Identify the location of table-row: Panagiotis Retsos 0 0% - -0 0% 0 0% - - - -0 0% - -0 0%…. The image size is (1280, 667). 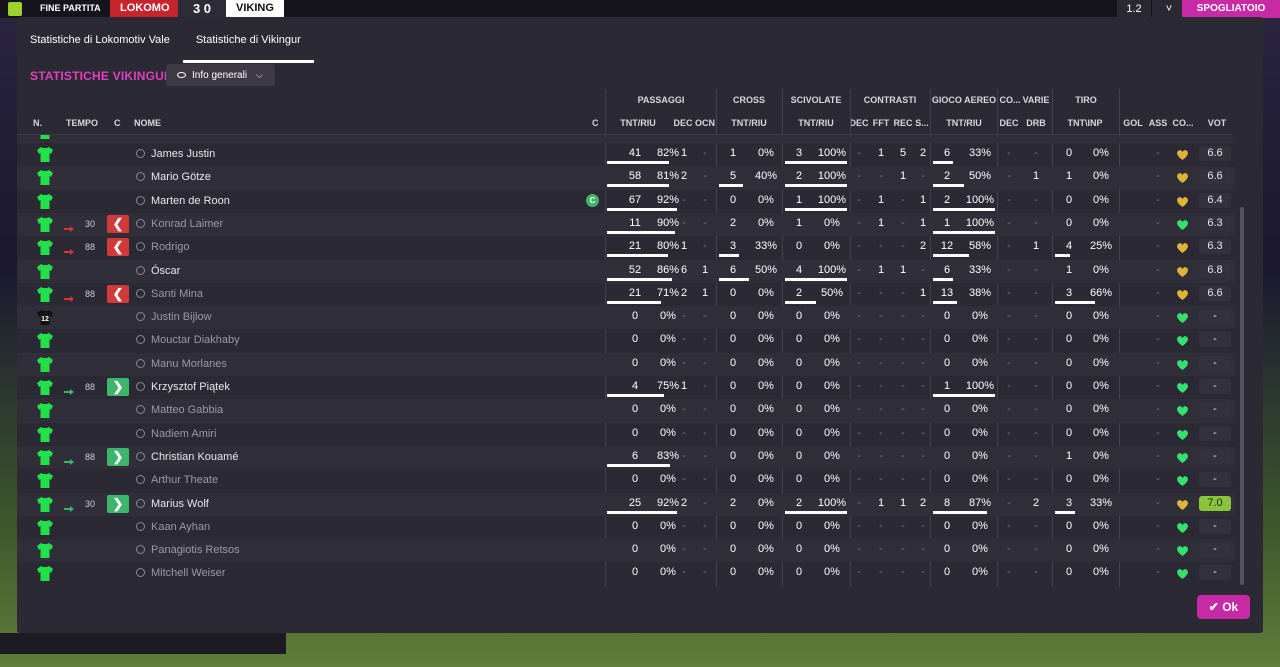
(626, 551).